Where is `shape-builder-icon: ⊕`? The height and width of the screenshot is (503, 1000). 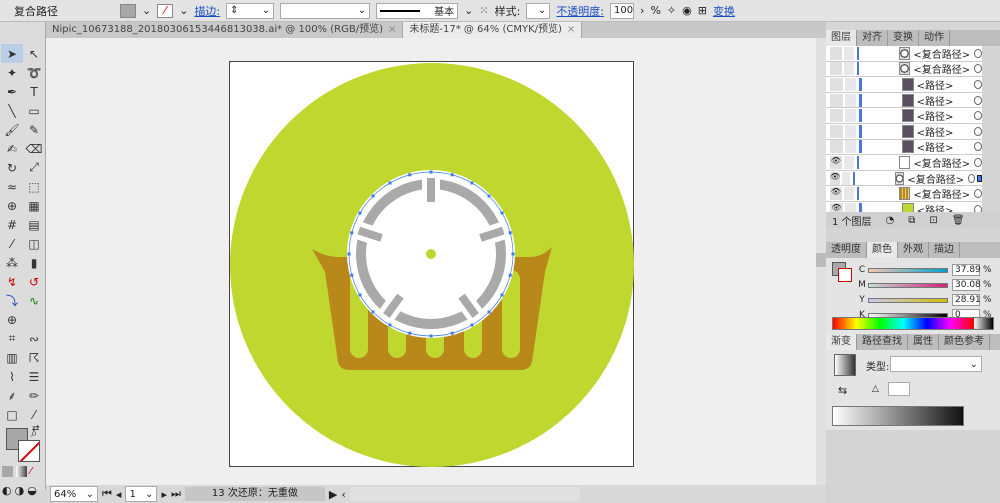 shape-builder-icon: ⊕ is located at coordinates (12, 205).